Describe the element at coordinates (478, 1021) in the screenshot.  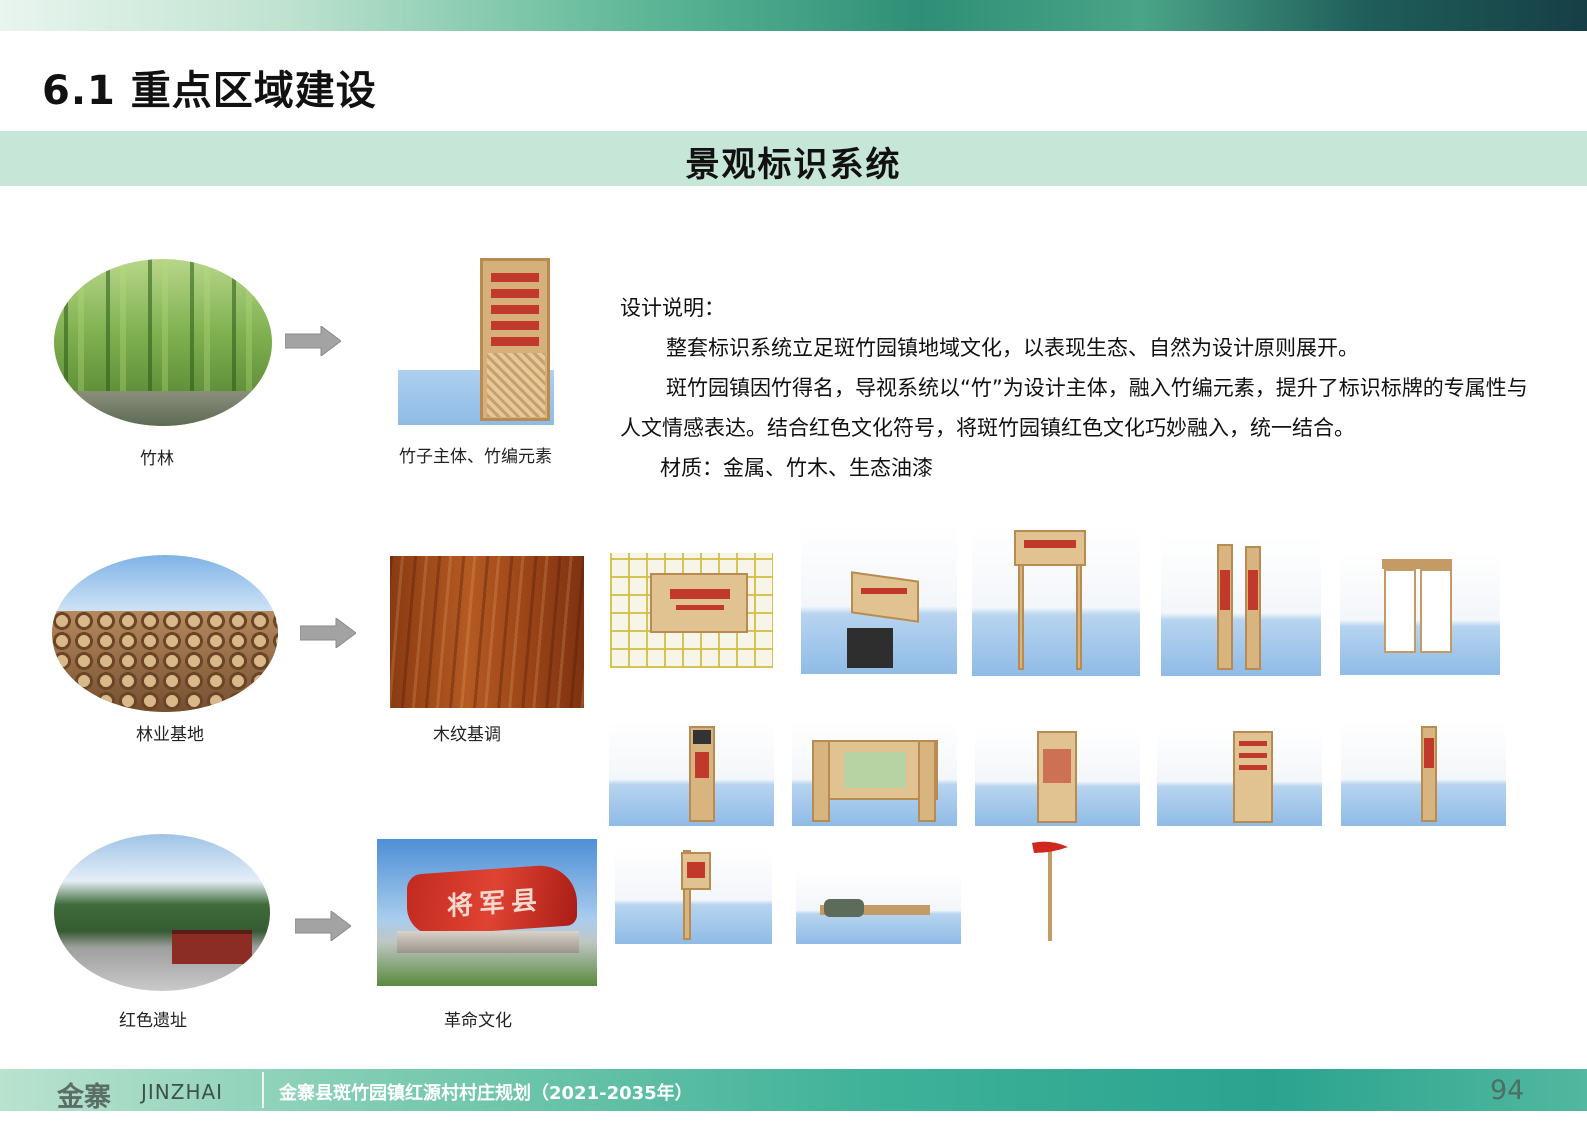
I see `revolution-culture-caption: 革命文化` at that location.